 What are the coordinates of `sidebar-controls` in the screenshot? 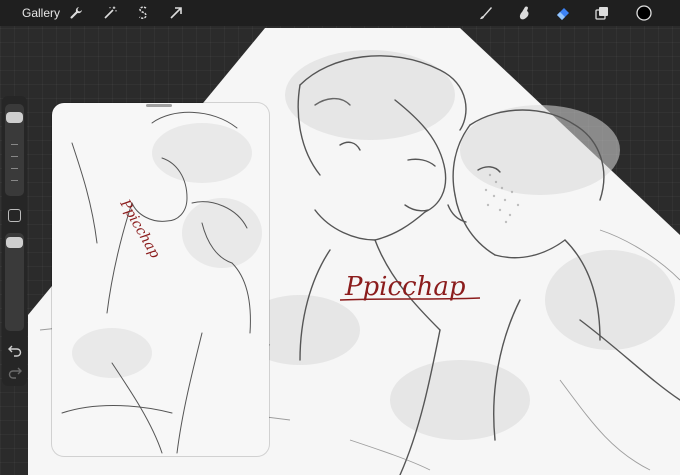 It's located at (14, 241).